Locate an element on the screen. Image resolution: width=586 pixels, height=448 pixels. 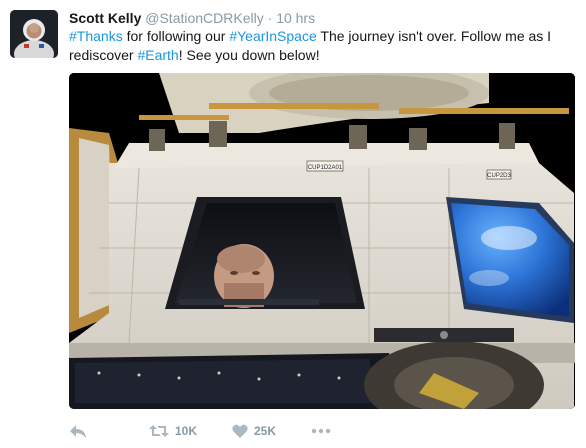
reply-icon is located at coordinates (78, 431).